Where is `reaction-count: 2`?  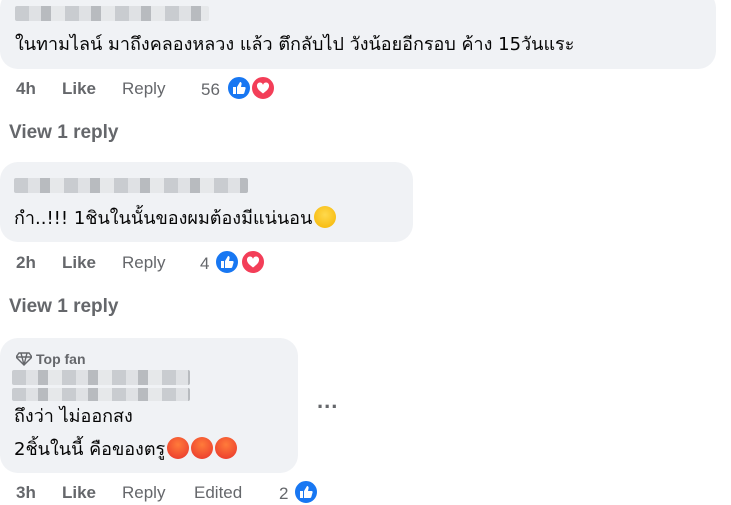
reaction-count: 2 is located at coordinates (283, 494).